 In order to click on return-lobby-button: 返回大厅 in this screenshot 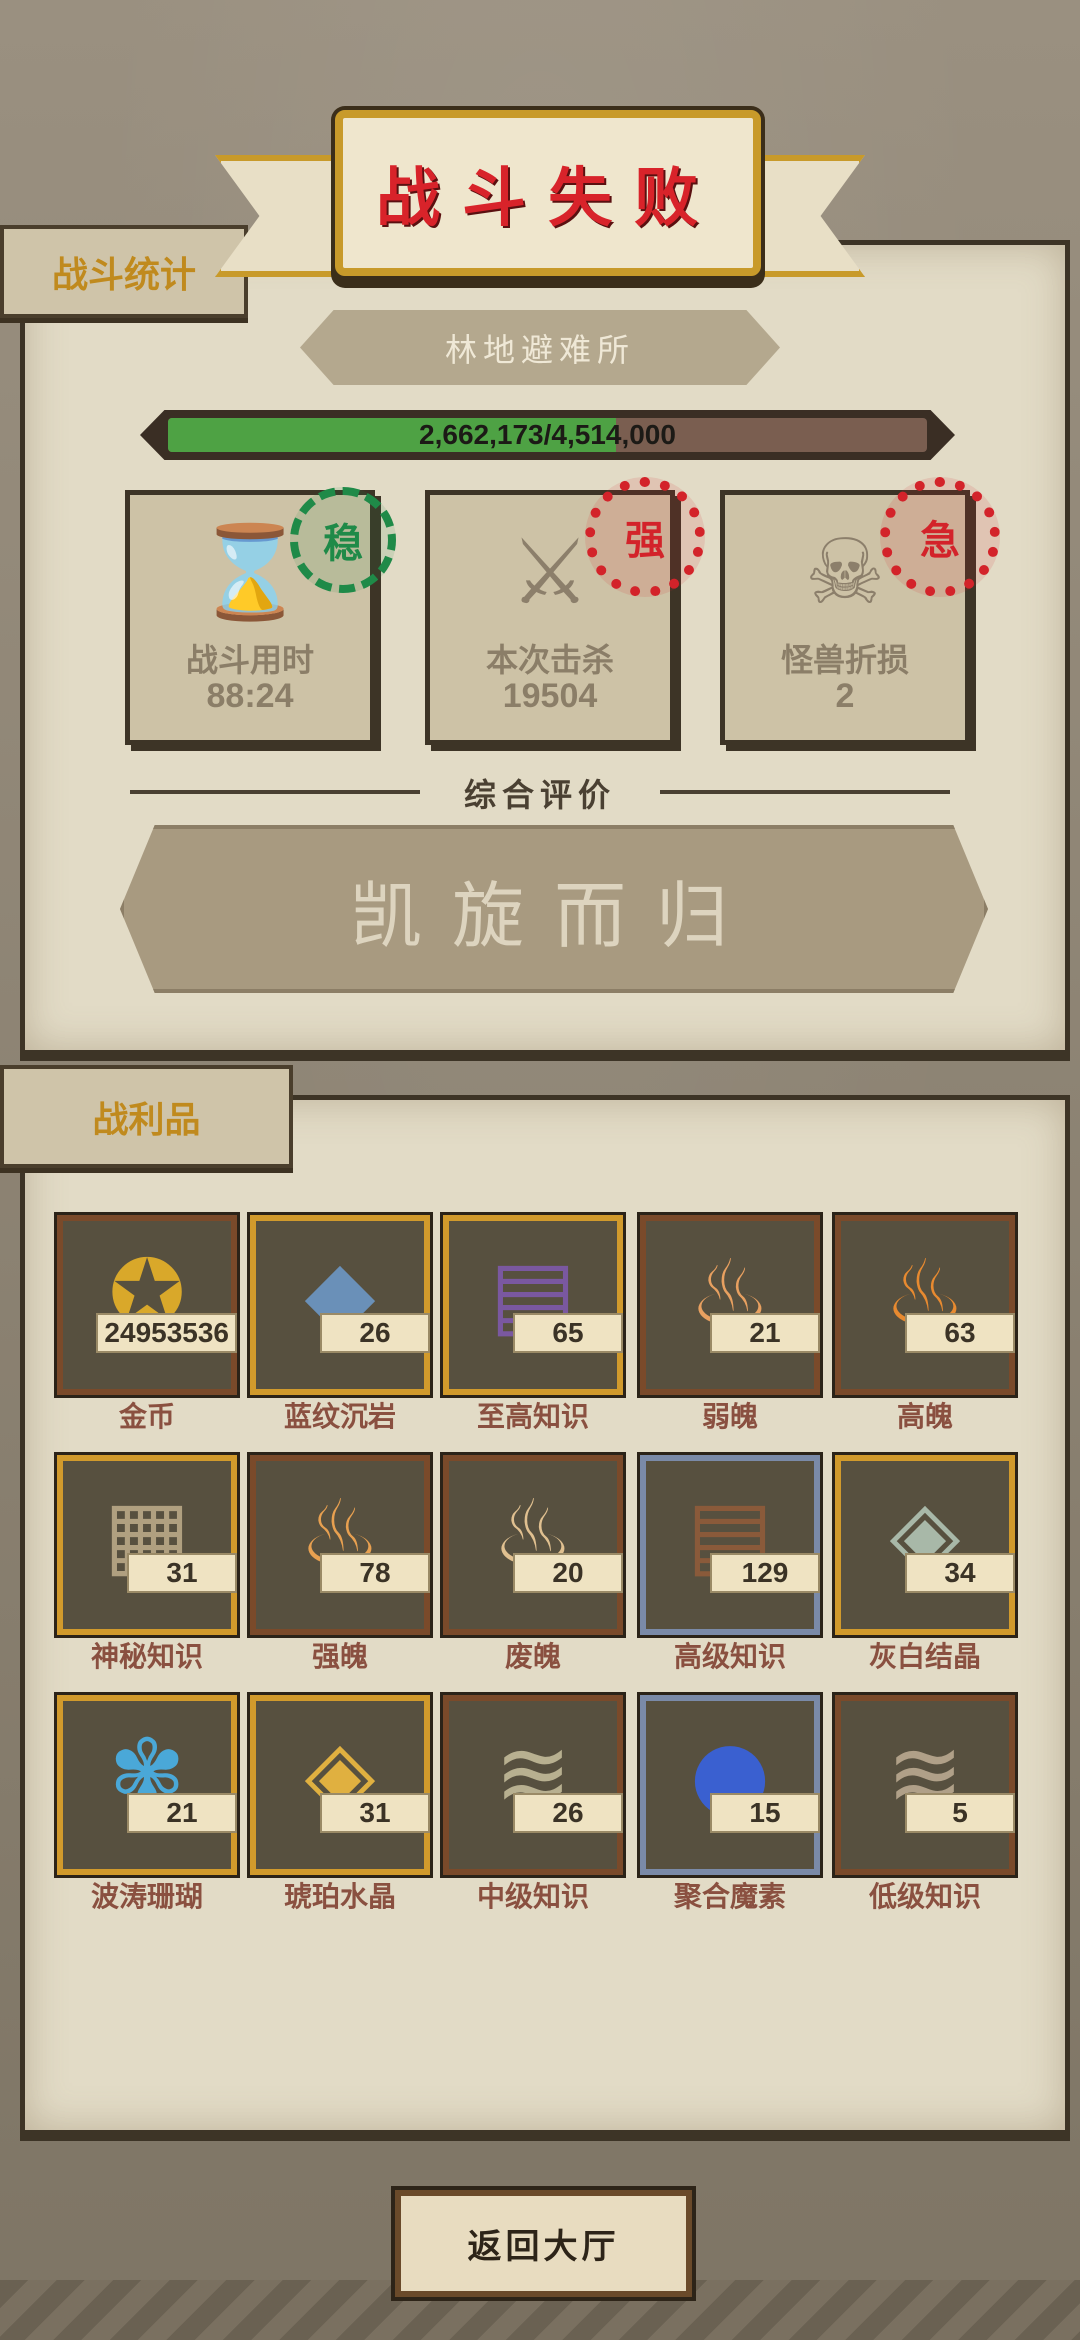, I will do `click(543, 2243)`.